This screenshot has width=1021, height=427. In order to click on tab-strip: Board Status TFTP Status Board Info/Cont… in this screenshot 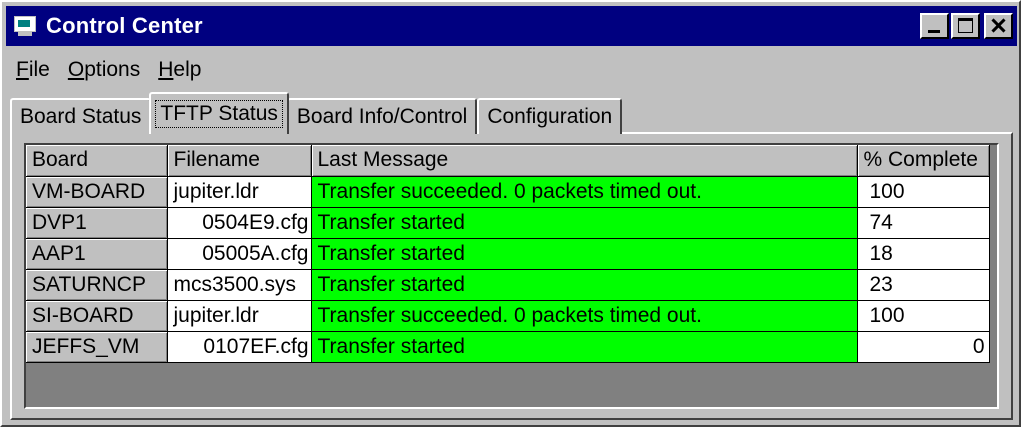, I will do `click(316, 113)`.